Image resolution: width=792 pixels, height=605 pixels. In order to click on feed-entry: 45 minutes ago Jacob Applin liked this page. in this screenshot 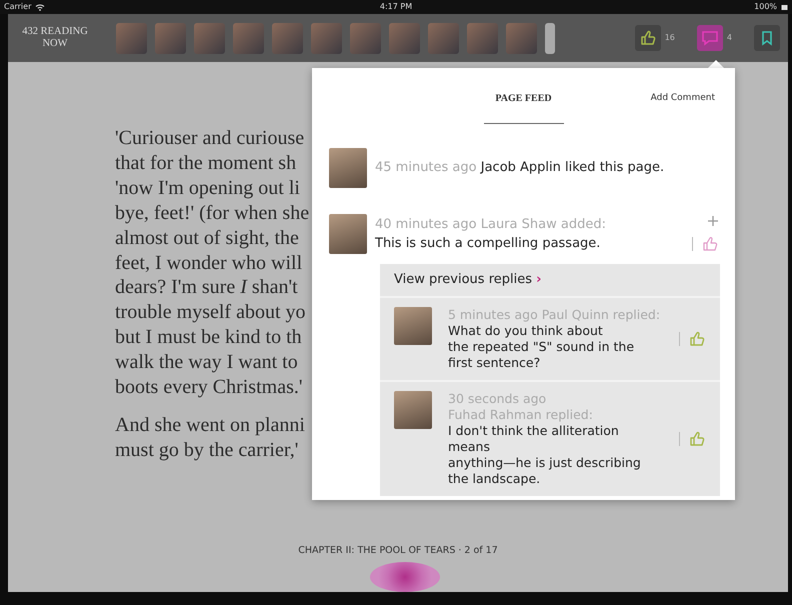, I will do `click(519, 168)`.